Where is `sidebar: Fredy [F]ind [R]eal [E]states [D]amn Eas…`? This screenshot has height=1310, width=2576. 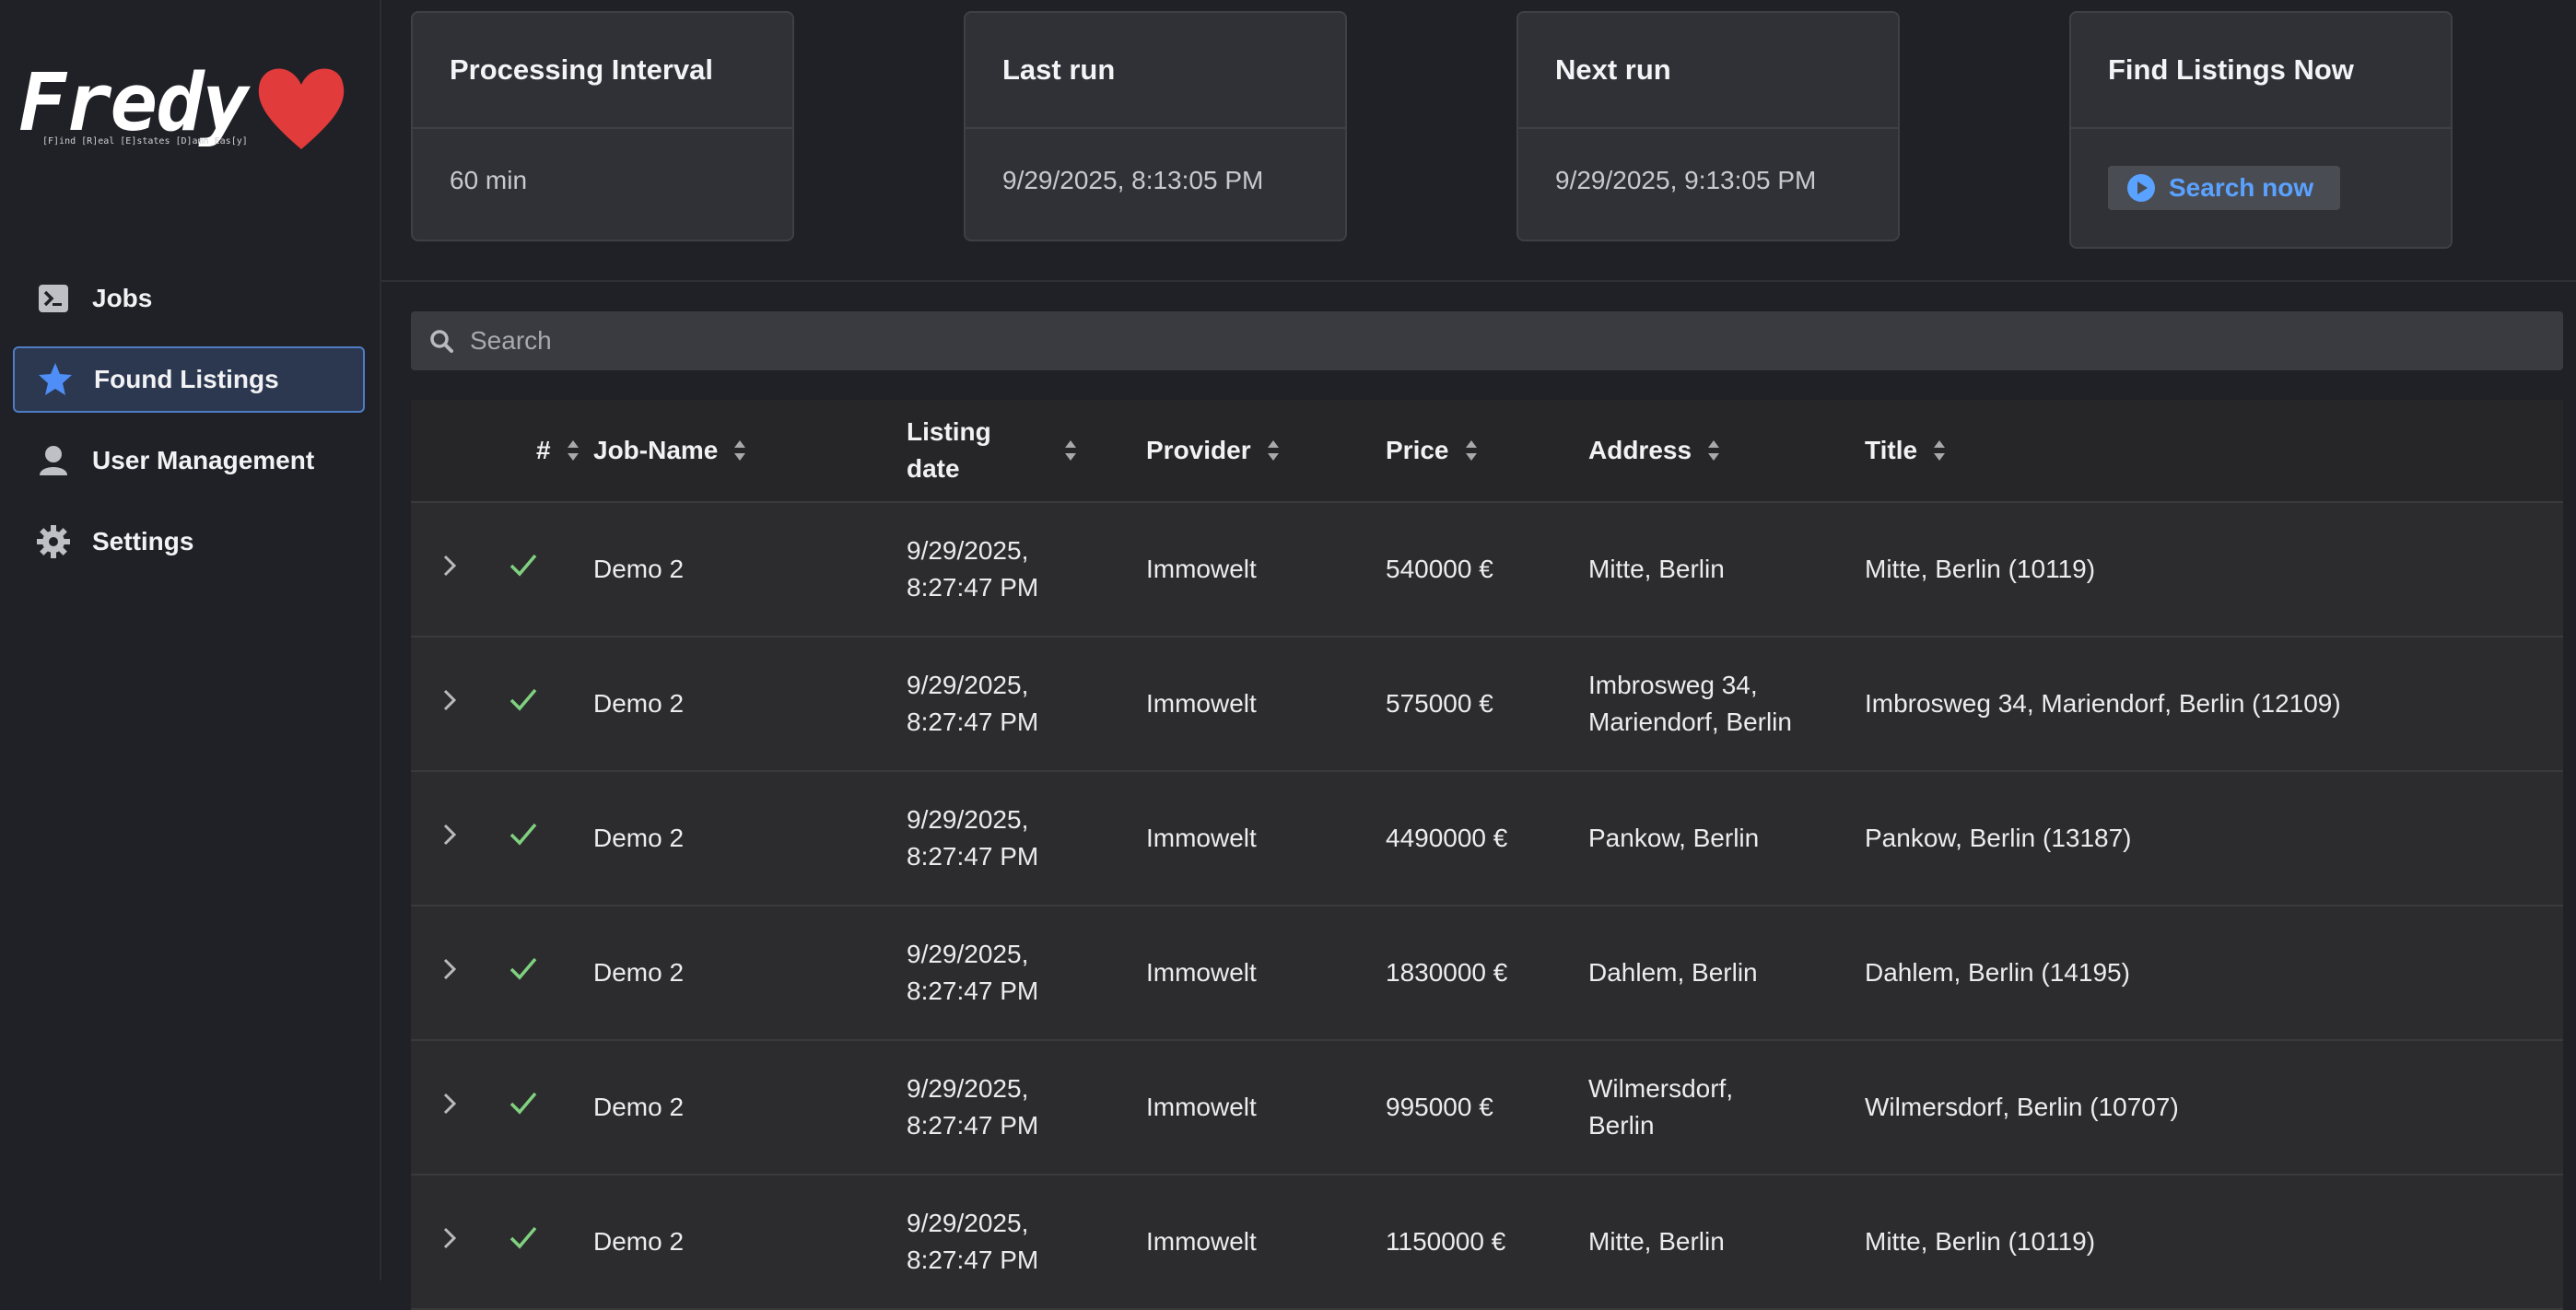 sidebar: Fredy [F]ind [R]eal [E]states [D]amn Eas… is located at coordinates (190, 641).